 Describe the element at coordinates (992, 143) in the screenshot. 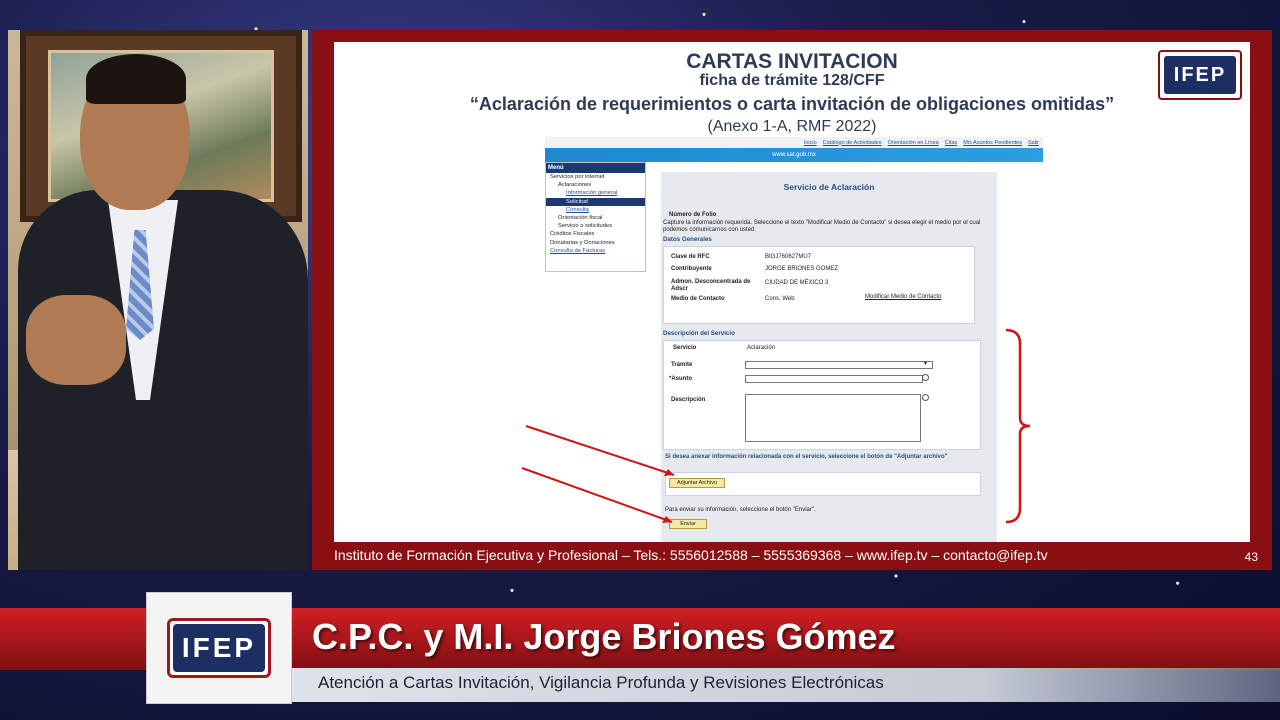

I see `nav-link-pendientes: Mis Asuntos Pendientes` at that location.